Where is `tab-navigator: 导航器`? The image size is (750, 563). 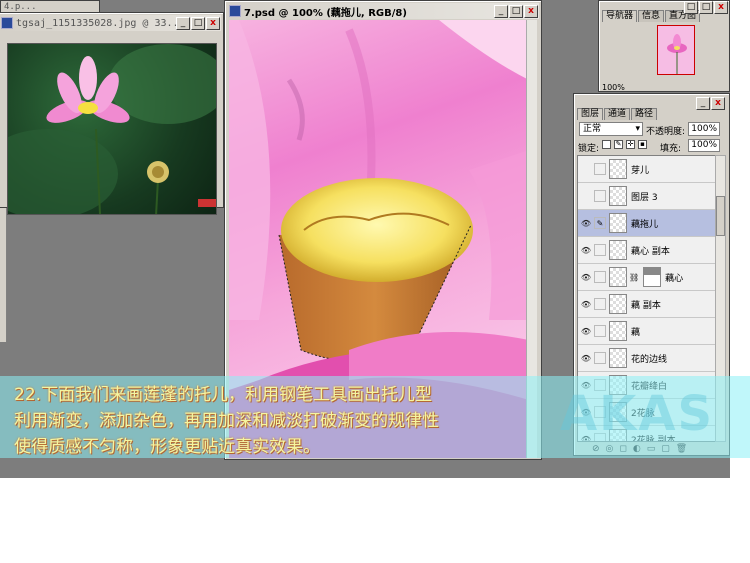 tab-navigator: 导航器 is located at coordinates (620, 16).